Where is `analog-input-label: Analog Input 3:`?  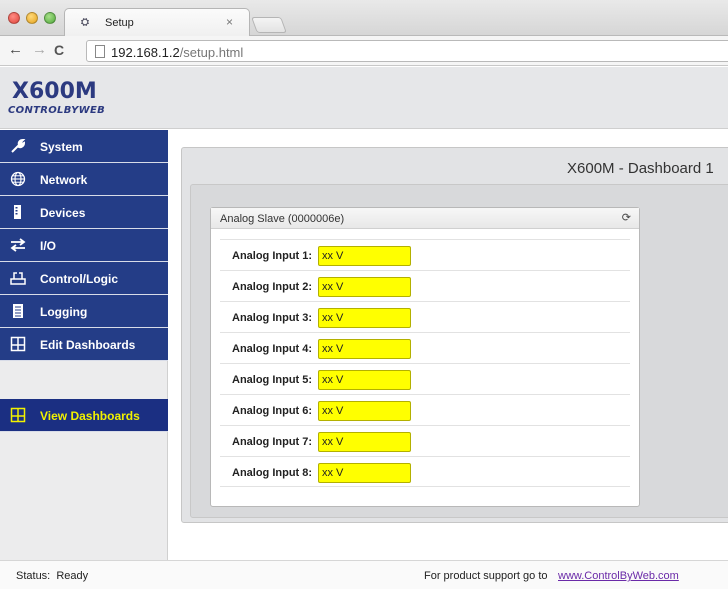 analog-input-label: Analog Input 3: is located at coordinates (272, 318).